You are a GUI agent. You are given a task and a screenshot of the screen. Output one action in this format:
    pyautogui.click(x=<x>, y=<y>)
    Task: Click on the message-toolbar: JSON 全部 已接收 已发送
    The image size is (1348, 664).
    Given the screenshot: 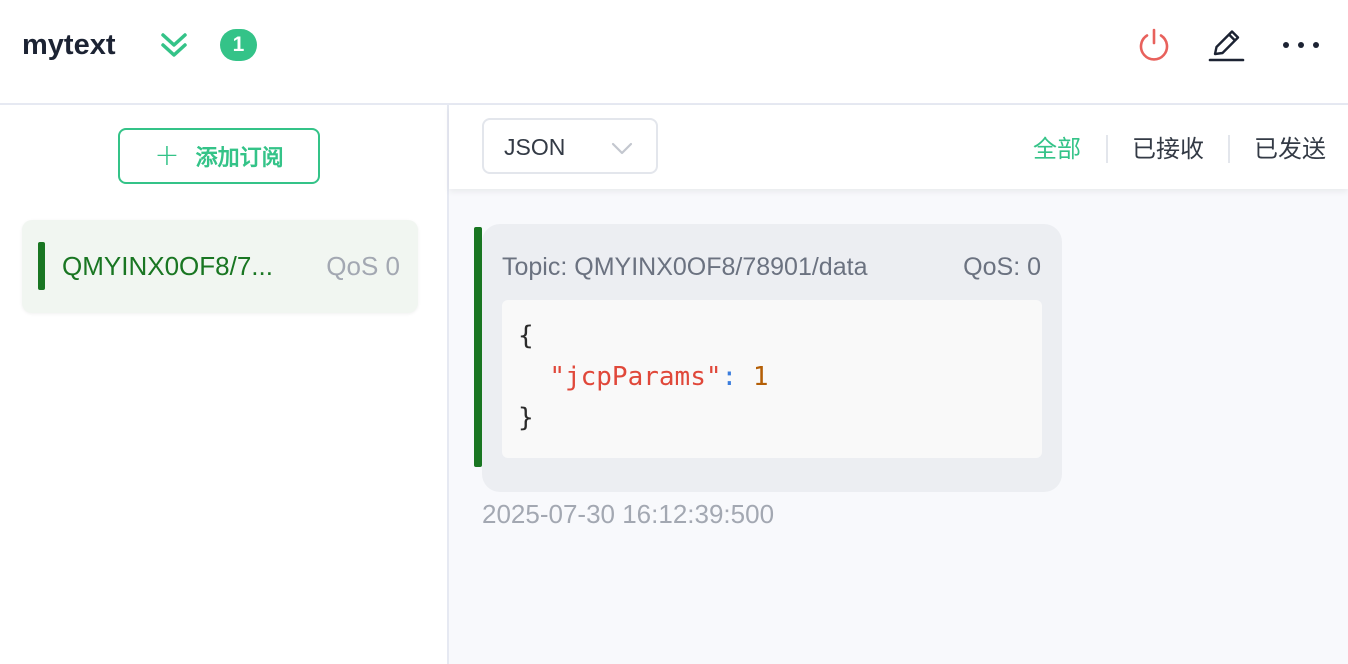 What is the action you would take?
    pyautogui.click(x=898, y=147)
    